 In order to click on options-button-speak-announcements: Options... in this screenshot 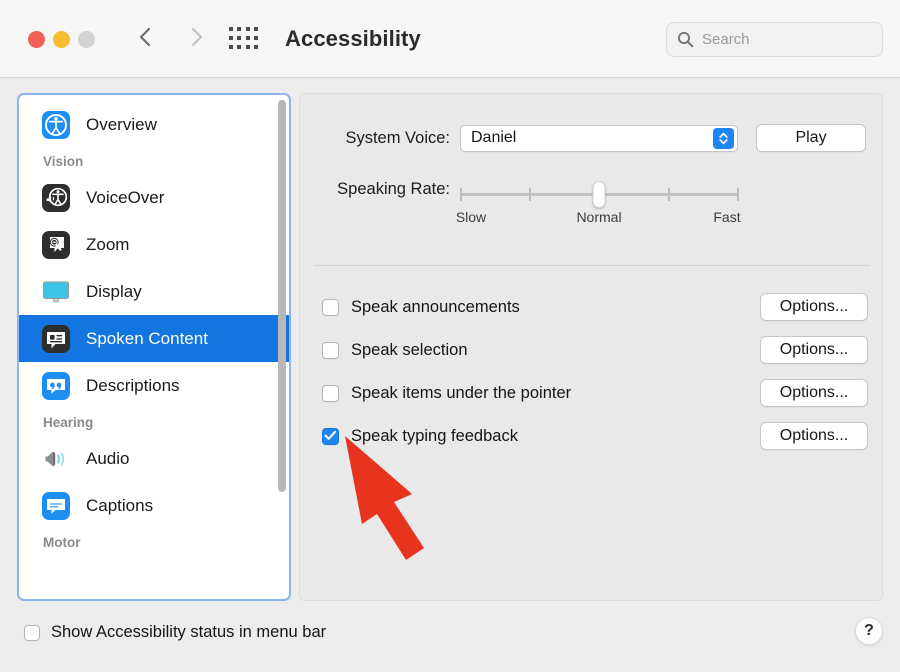, I will do `click(814, 307)`.